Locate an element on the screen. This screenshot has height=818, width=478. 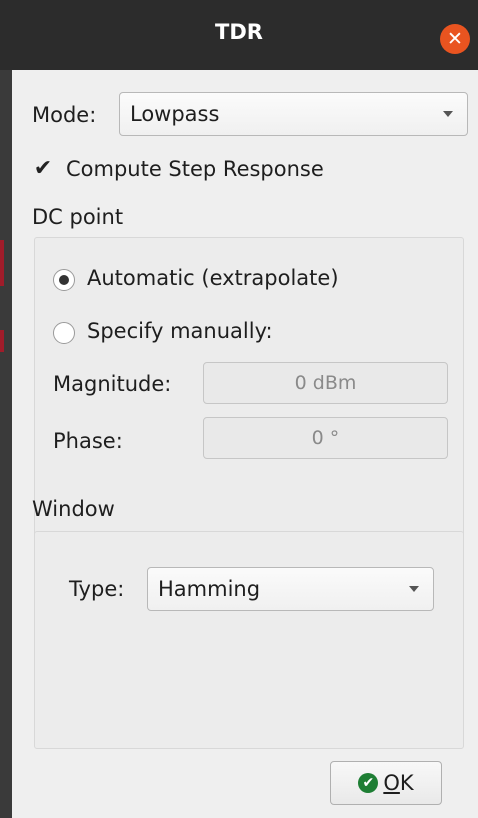
checkmark-icon: ✔ is located at coordinates (368, 783).